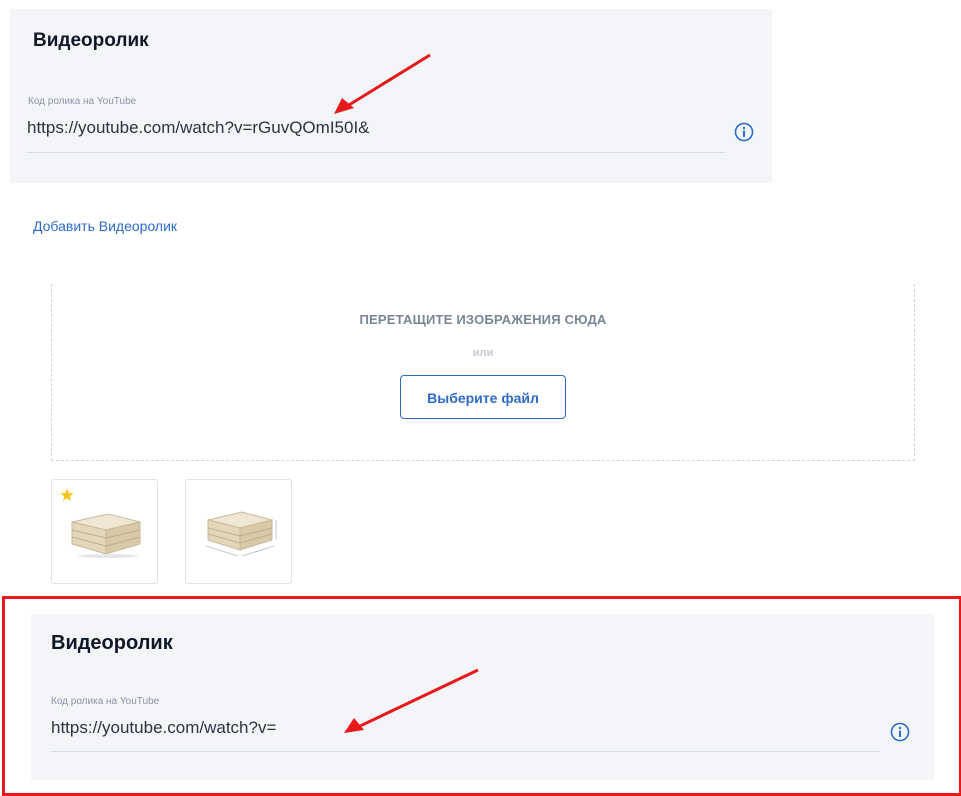 The width and height of the screenshot is (961, 796). Describe the element at coordinates (105, 226) in the screenshot. I see `add-video-link: Добавить Видеоролик` at that location.